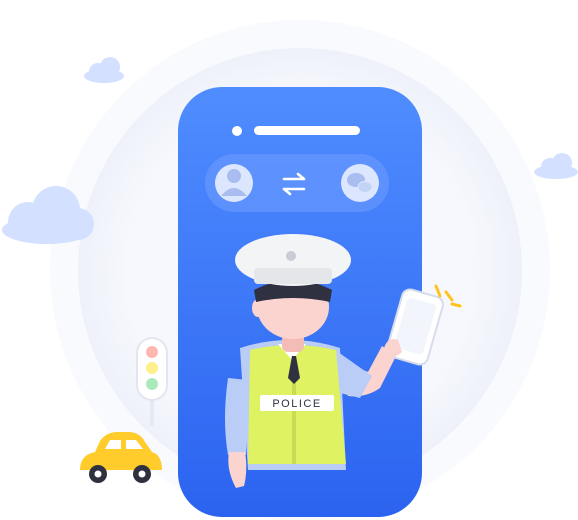 The height and width of the screenshot is (520, 578). Describe the element at coordinates (258, 308) in the screenshot. I see `officer-ear` at that location.